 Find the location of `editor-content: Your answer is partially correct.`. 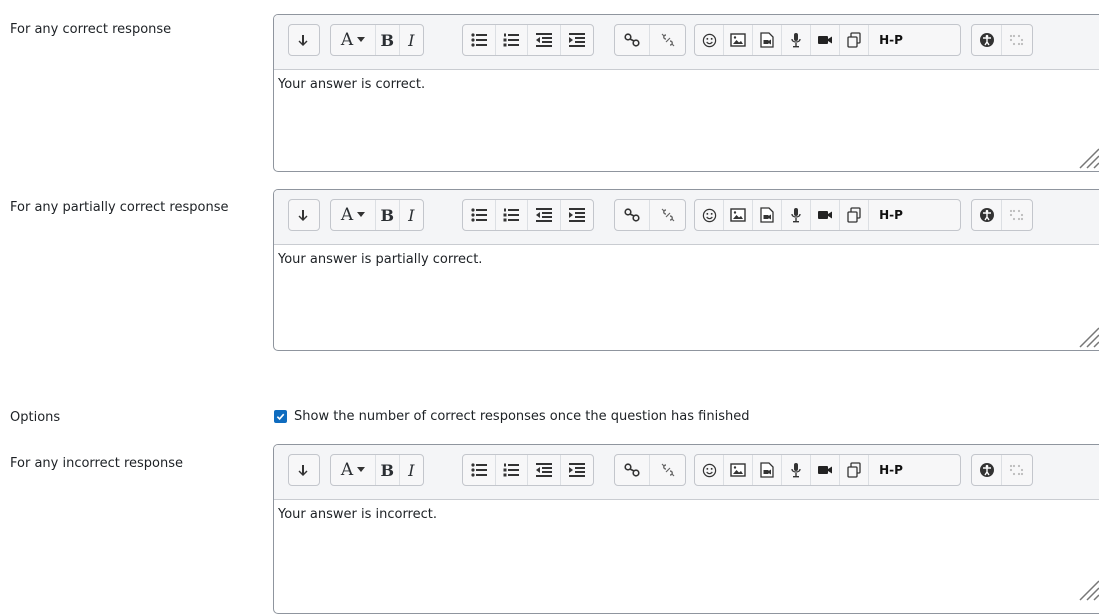

editor-content: Your answer is partially correct. is located at coordinates (686, 297).